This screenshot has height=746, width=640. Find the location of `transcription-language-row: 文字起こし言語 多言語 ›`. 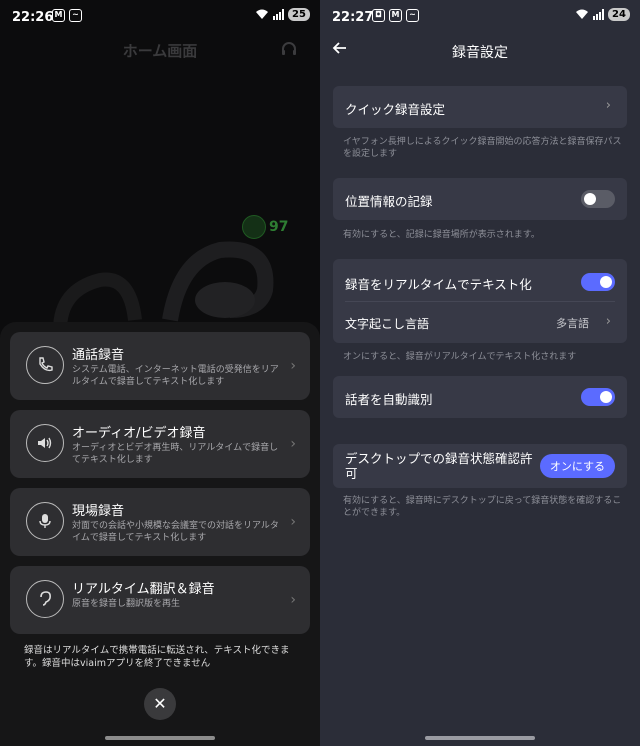

transcription-language-row: 文字起こし言語 多言語 › is located at coordinates (480, 322).